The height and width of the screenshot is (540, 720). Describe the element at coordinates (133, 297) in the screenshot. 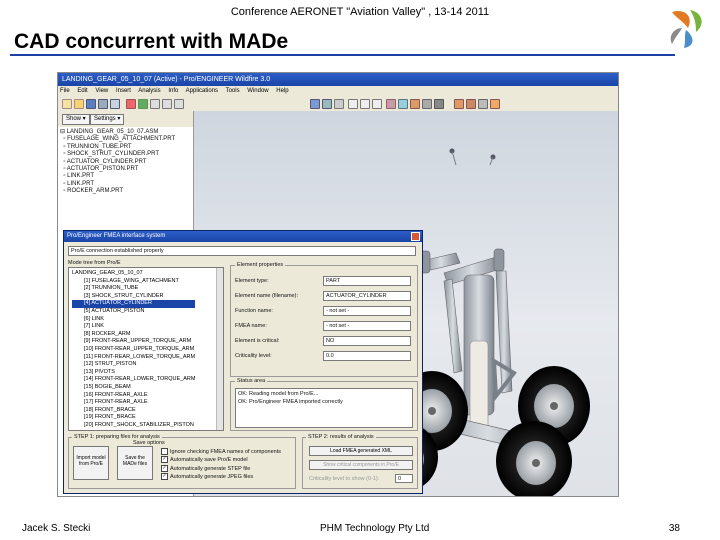

I see `tree-item: [3] SHOCK_STRUT_CYLINDER` at that location.